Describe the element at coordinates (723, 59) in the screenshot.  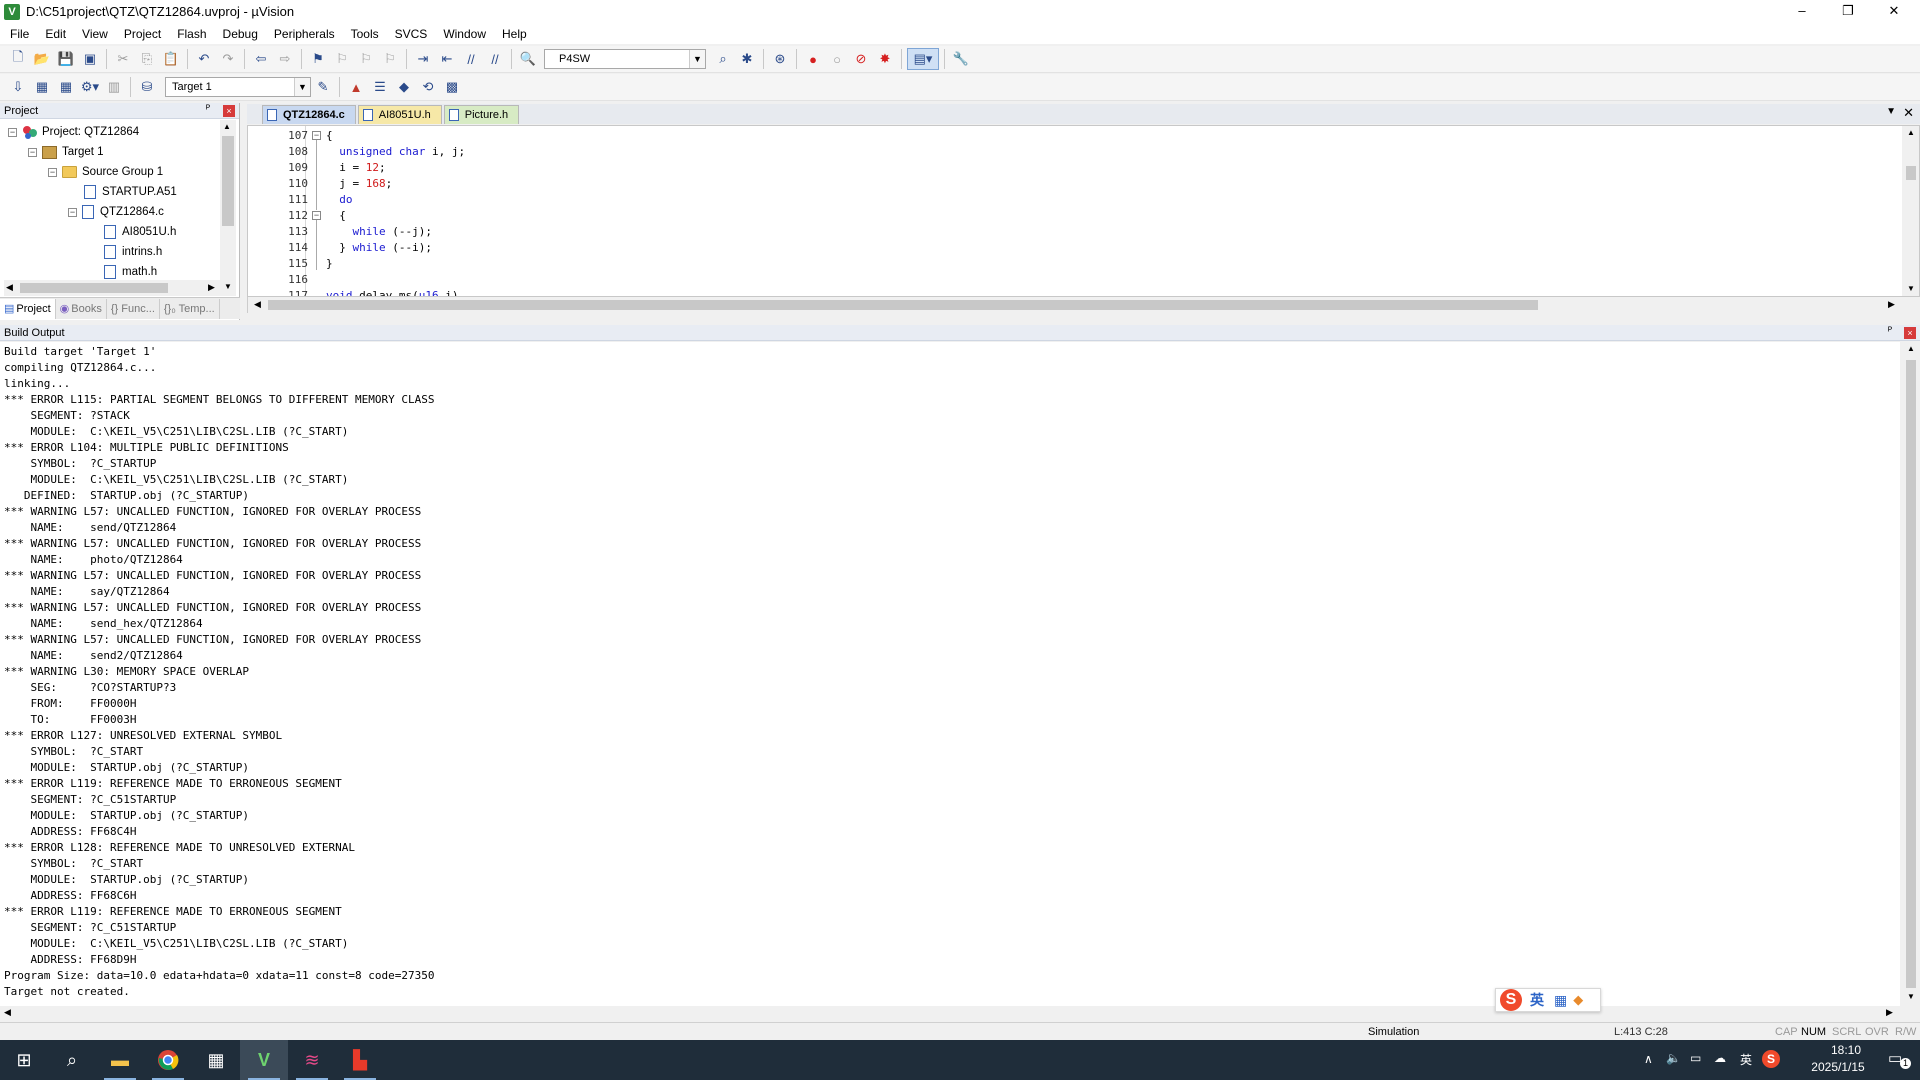
I see `incremental-find-icon: ⌕` at that location.